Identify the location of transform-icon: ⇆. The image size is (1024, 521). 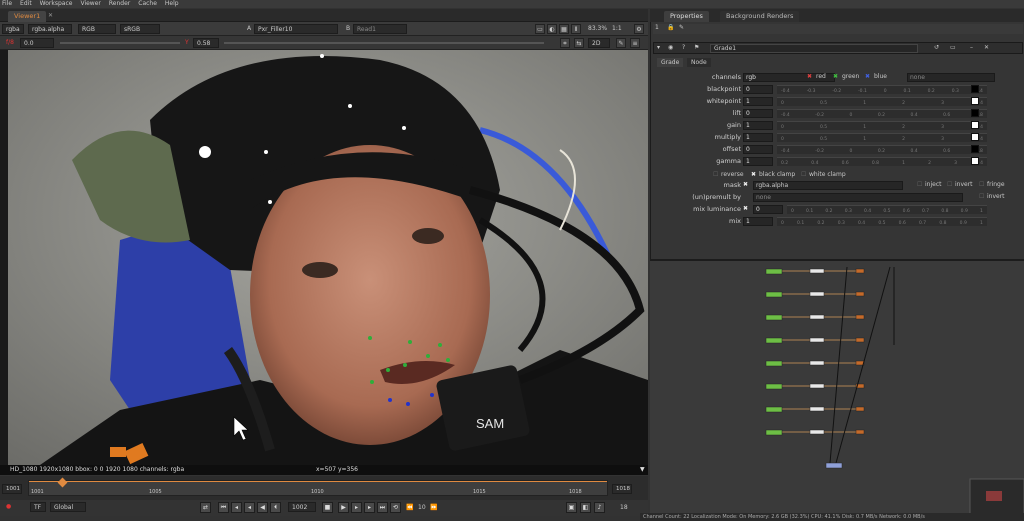
(579, 43).